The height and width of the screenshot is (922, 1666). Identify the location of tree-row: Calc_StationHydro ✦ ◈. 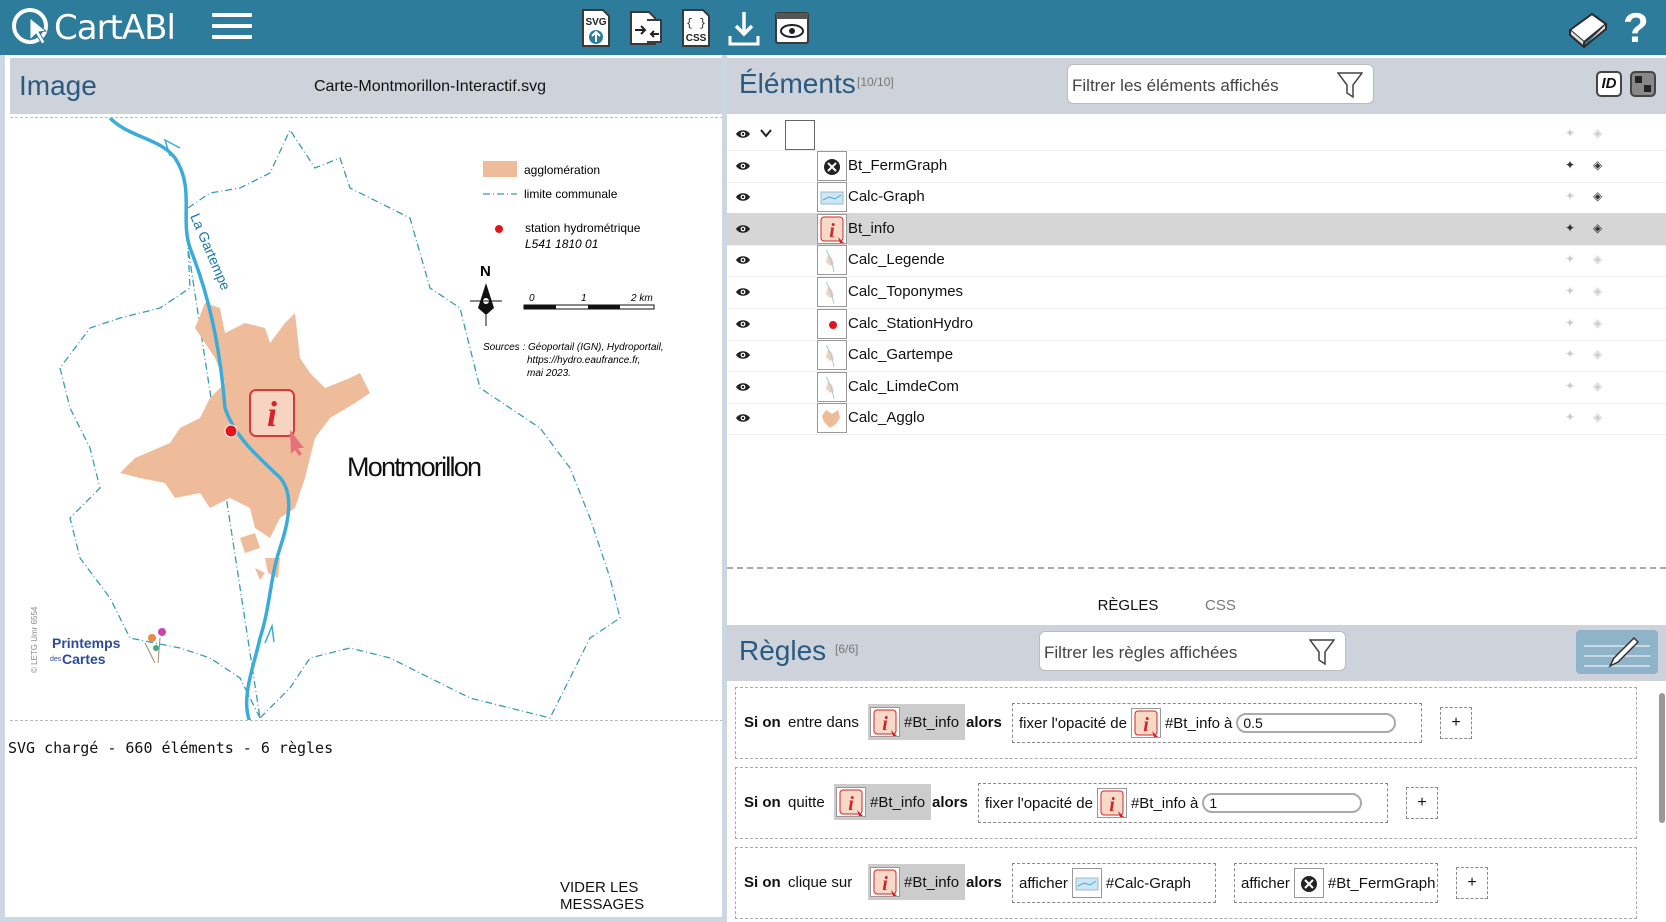
(1196, 324).